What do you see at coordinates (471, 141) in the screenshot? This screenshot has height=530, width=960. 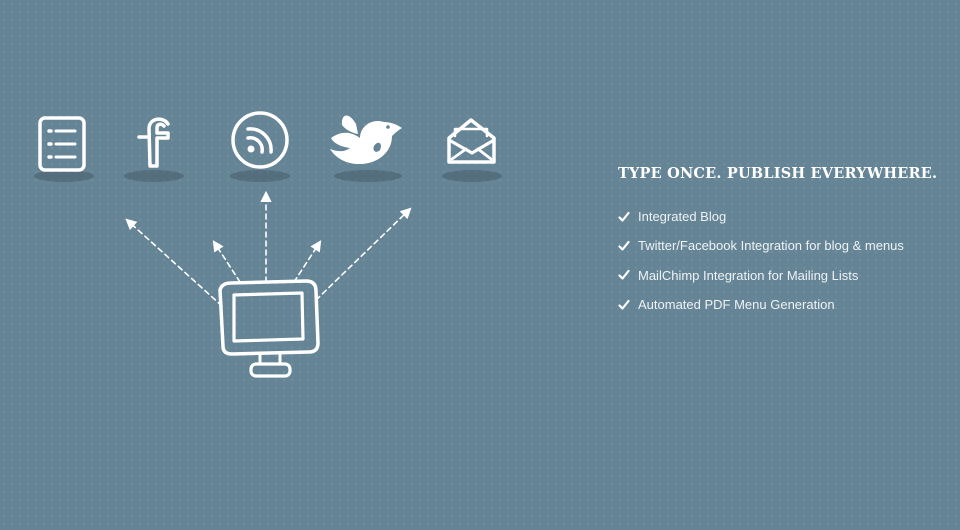 I see `email-icon` at bounding box center [471, 141].